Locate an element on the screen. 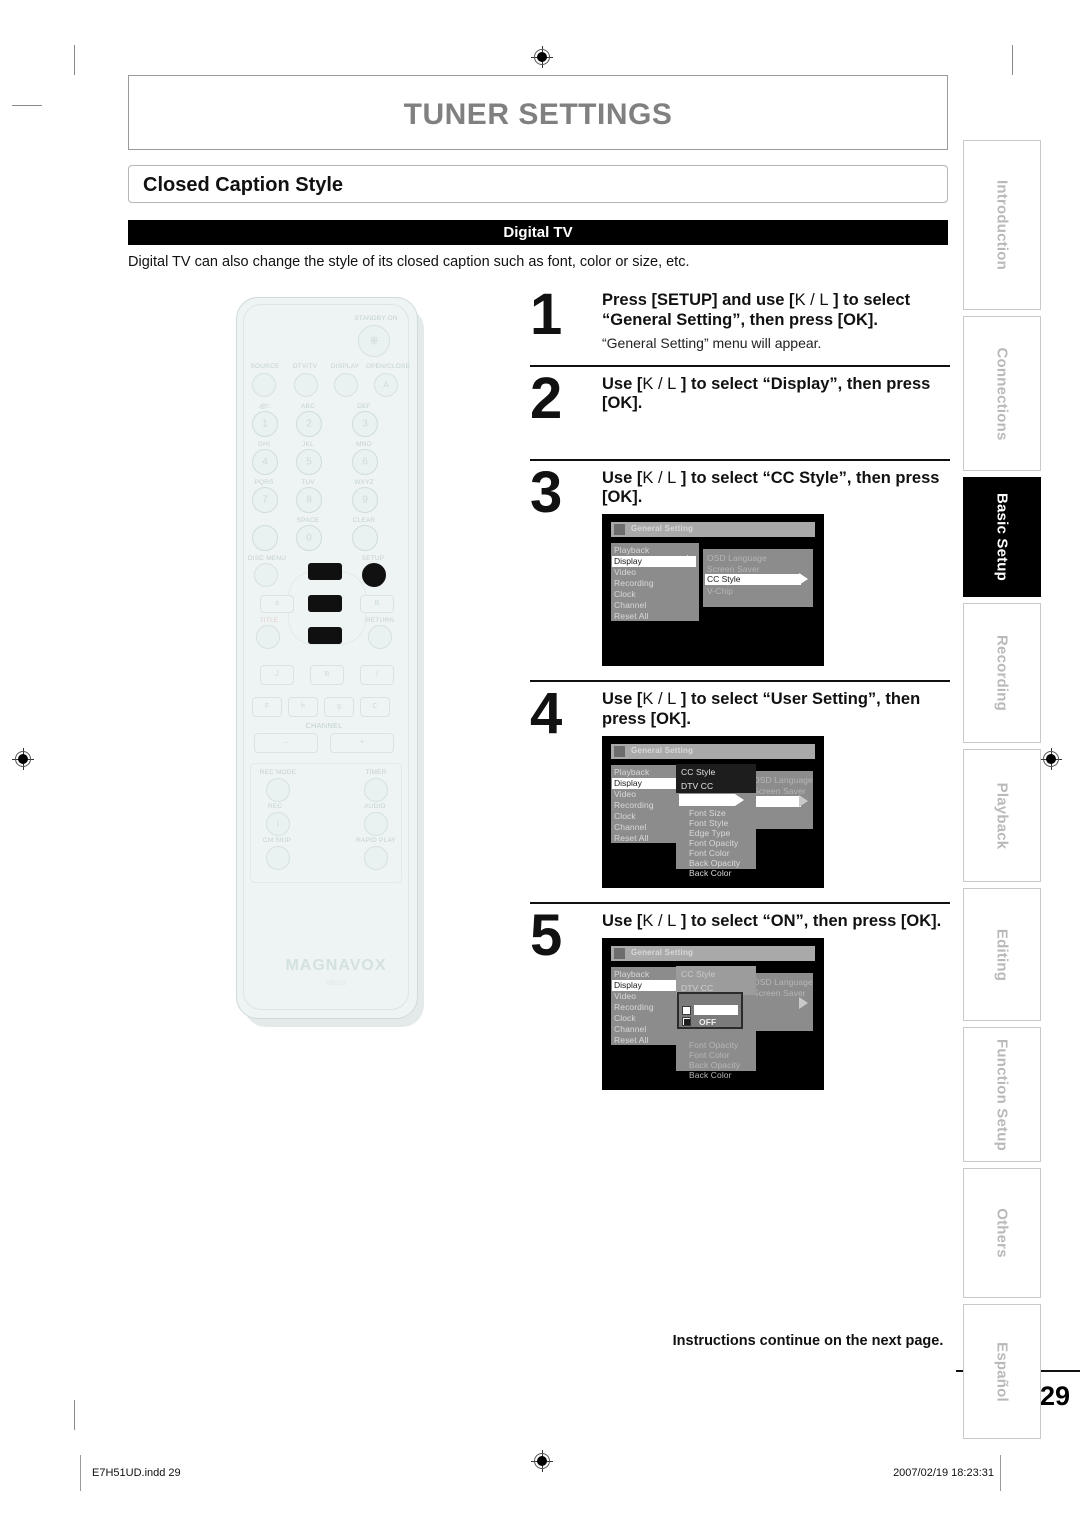 This screenshot has width=1080, height=1528. osd5-left-item-playback: Playback is located at coordinates (632, 973).